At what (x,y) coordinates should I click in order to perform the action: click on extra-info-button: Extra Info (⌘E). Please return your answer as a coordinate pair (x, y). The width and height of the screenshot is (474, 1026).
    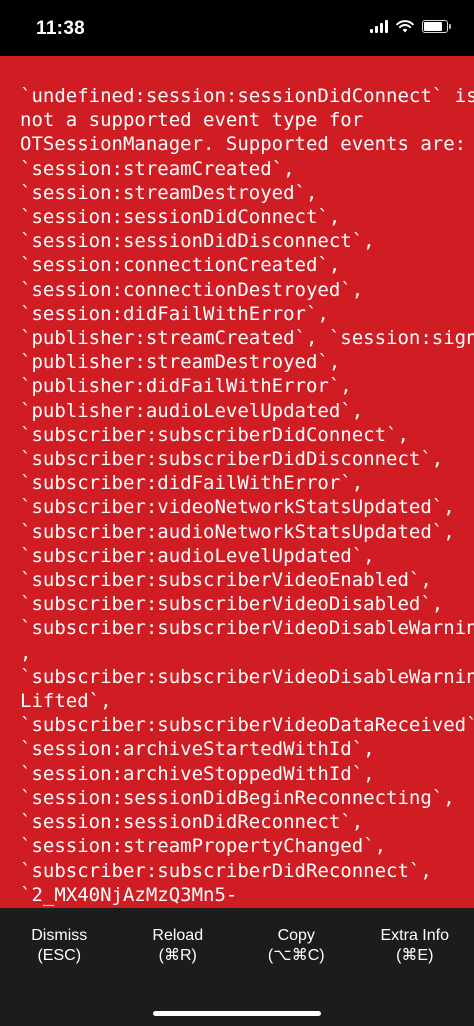
    Looking at the image, I should click on (415, 967).